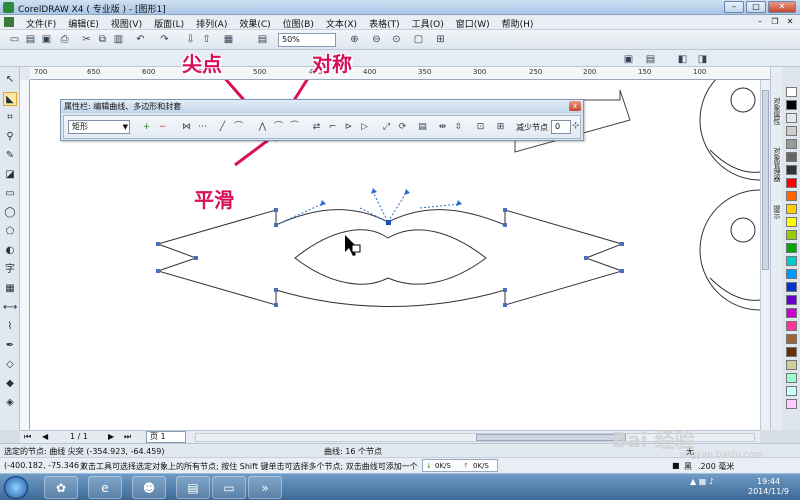 The width and height of the screenshot is (800, 500). What do you see at coordinates (146, 127) in the screenshot?
I see `add-node-icon: +` at bounding box center [146, 127].